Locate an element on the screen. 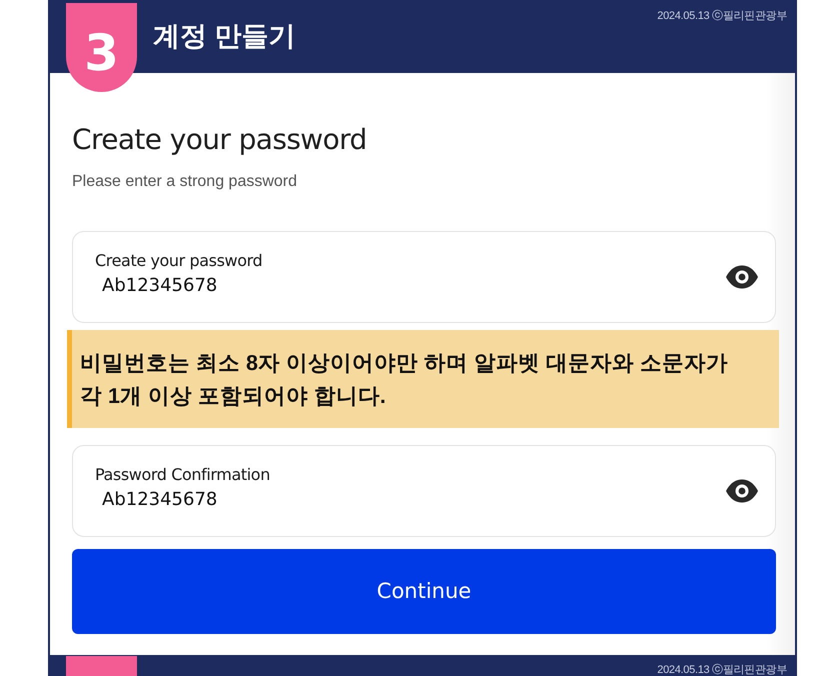  password-field: Password Confirmation Ab12345678 is located at coordinates (424, 491).